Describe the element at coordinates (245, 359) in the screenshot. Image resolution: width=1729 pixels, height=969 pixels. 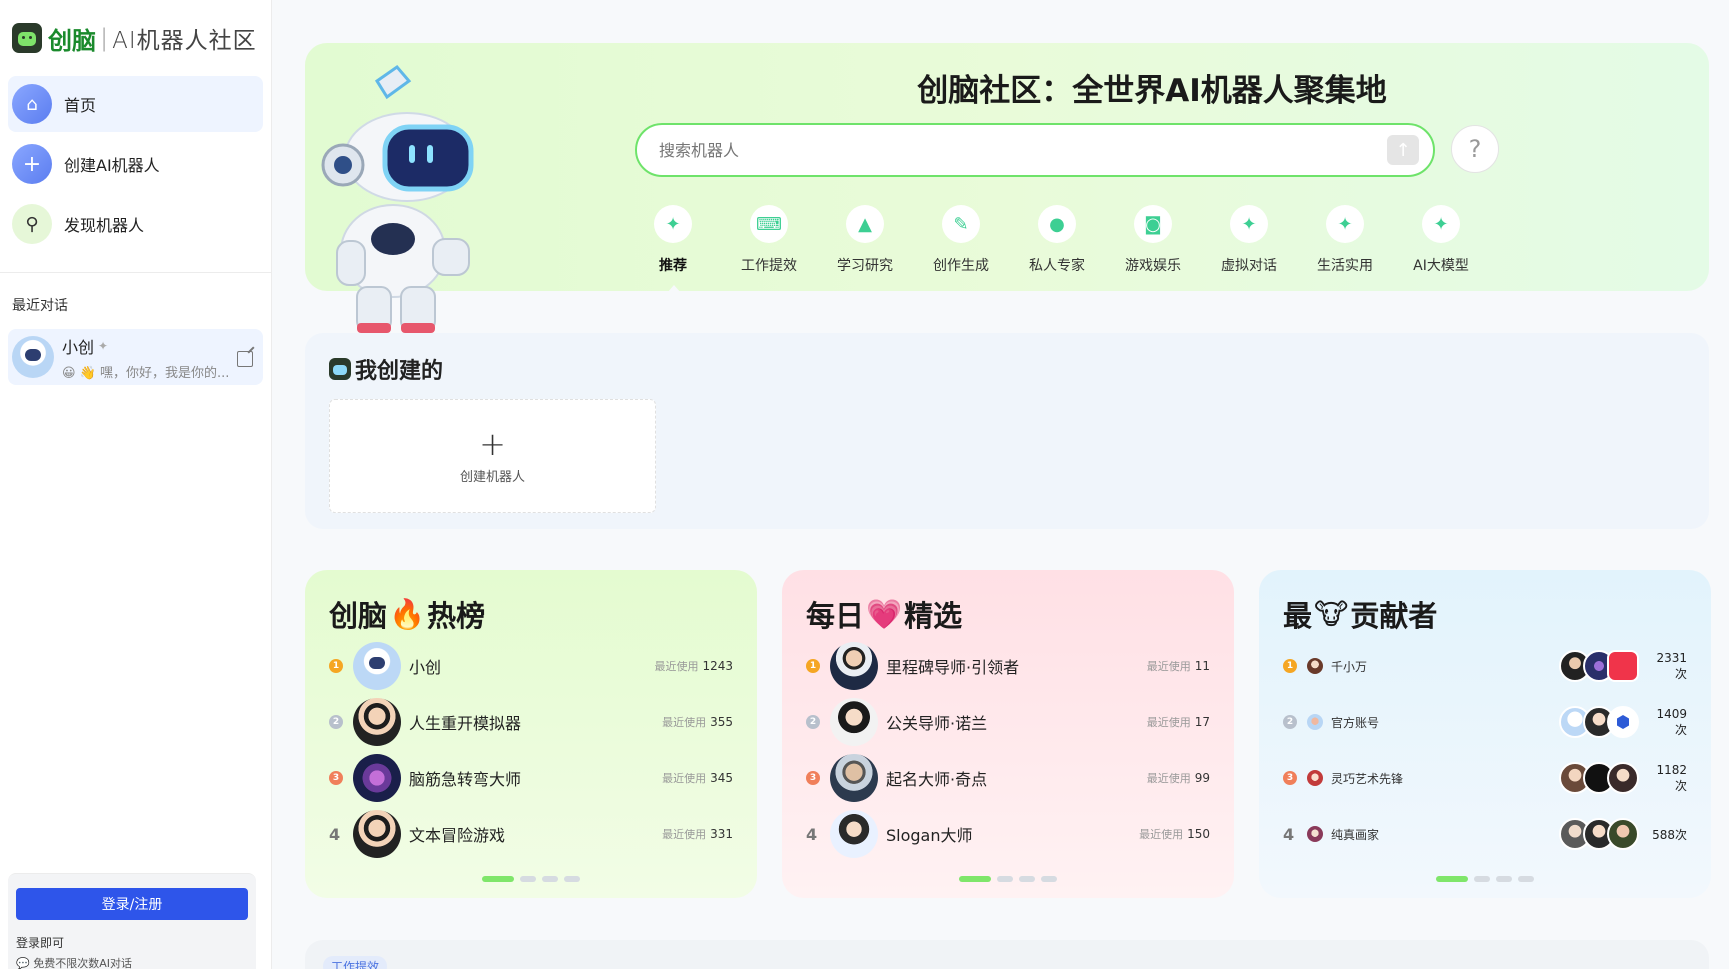
I see `edit-icon` at that location.